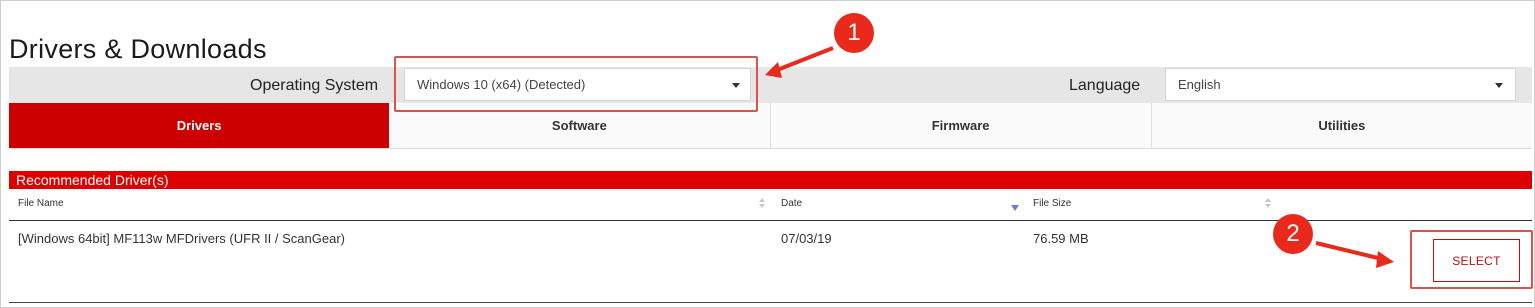 This screenshot has height=308, width=1535. What do you see at coordinates (1471, 259) in the screenshot?
I see `select-button-highlight` at bounding box center [1471, 259].